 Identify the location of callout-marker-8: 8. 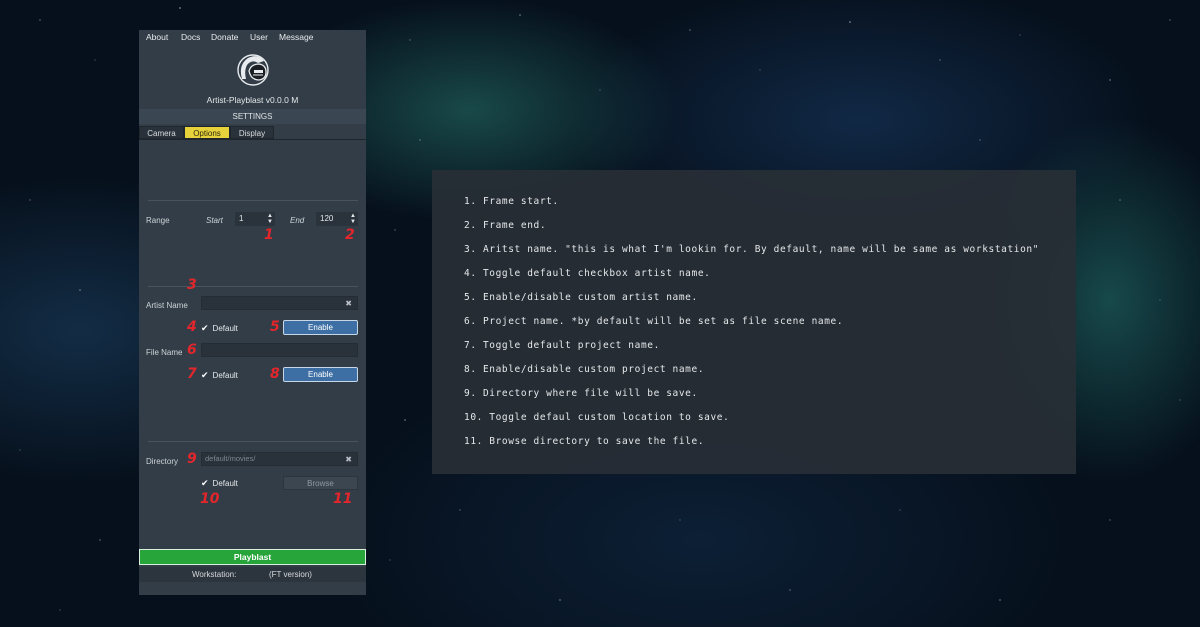
(275, 374).